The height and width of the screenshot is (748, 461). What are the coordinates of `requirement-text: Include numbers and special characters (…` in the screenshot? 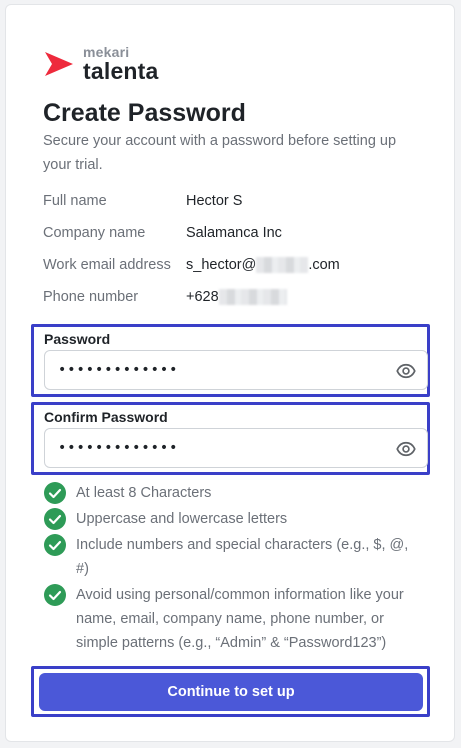 It's located at (242, 557).